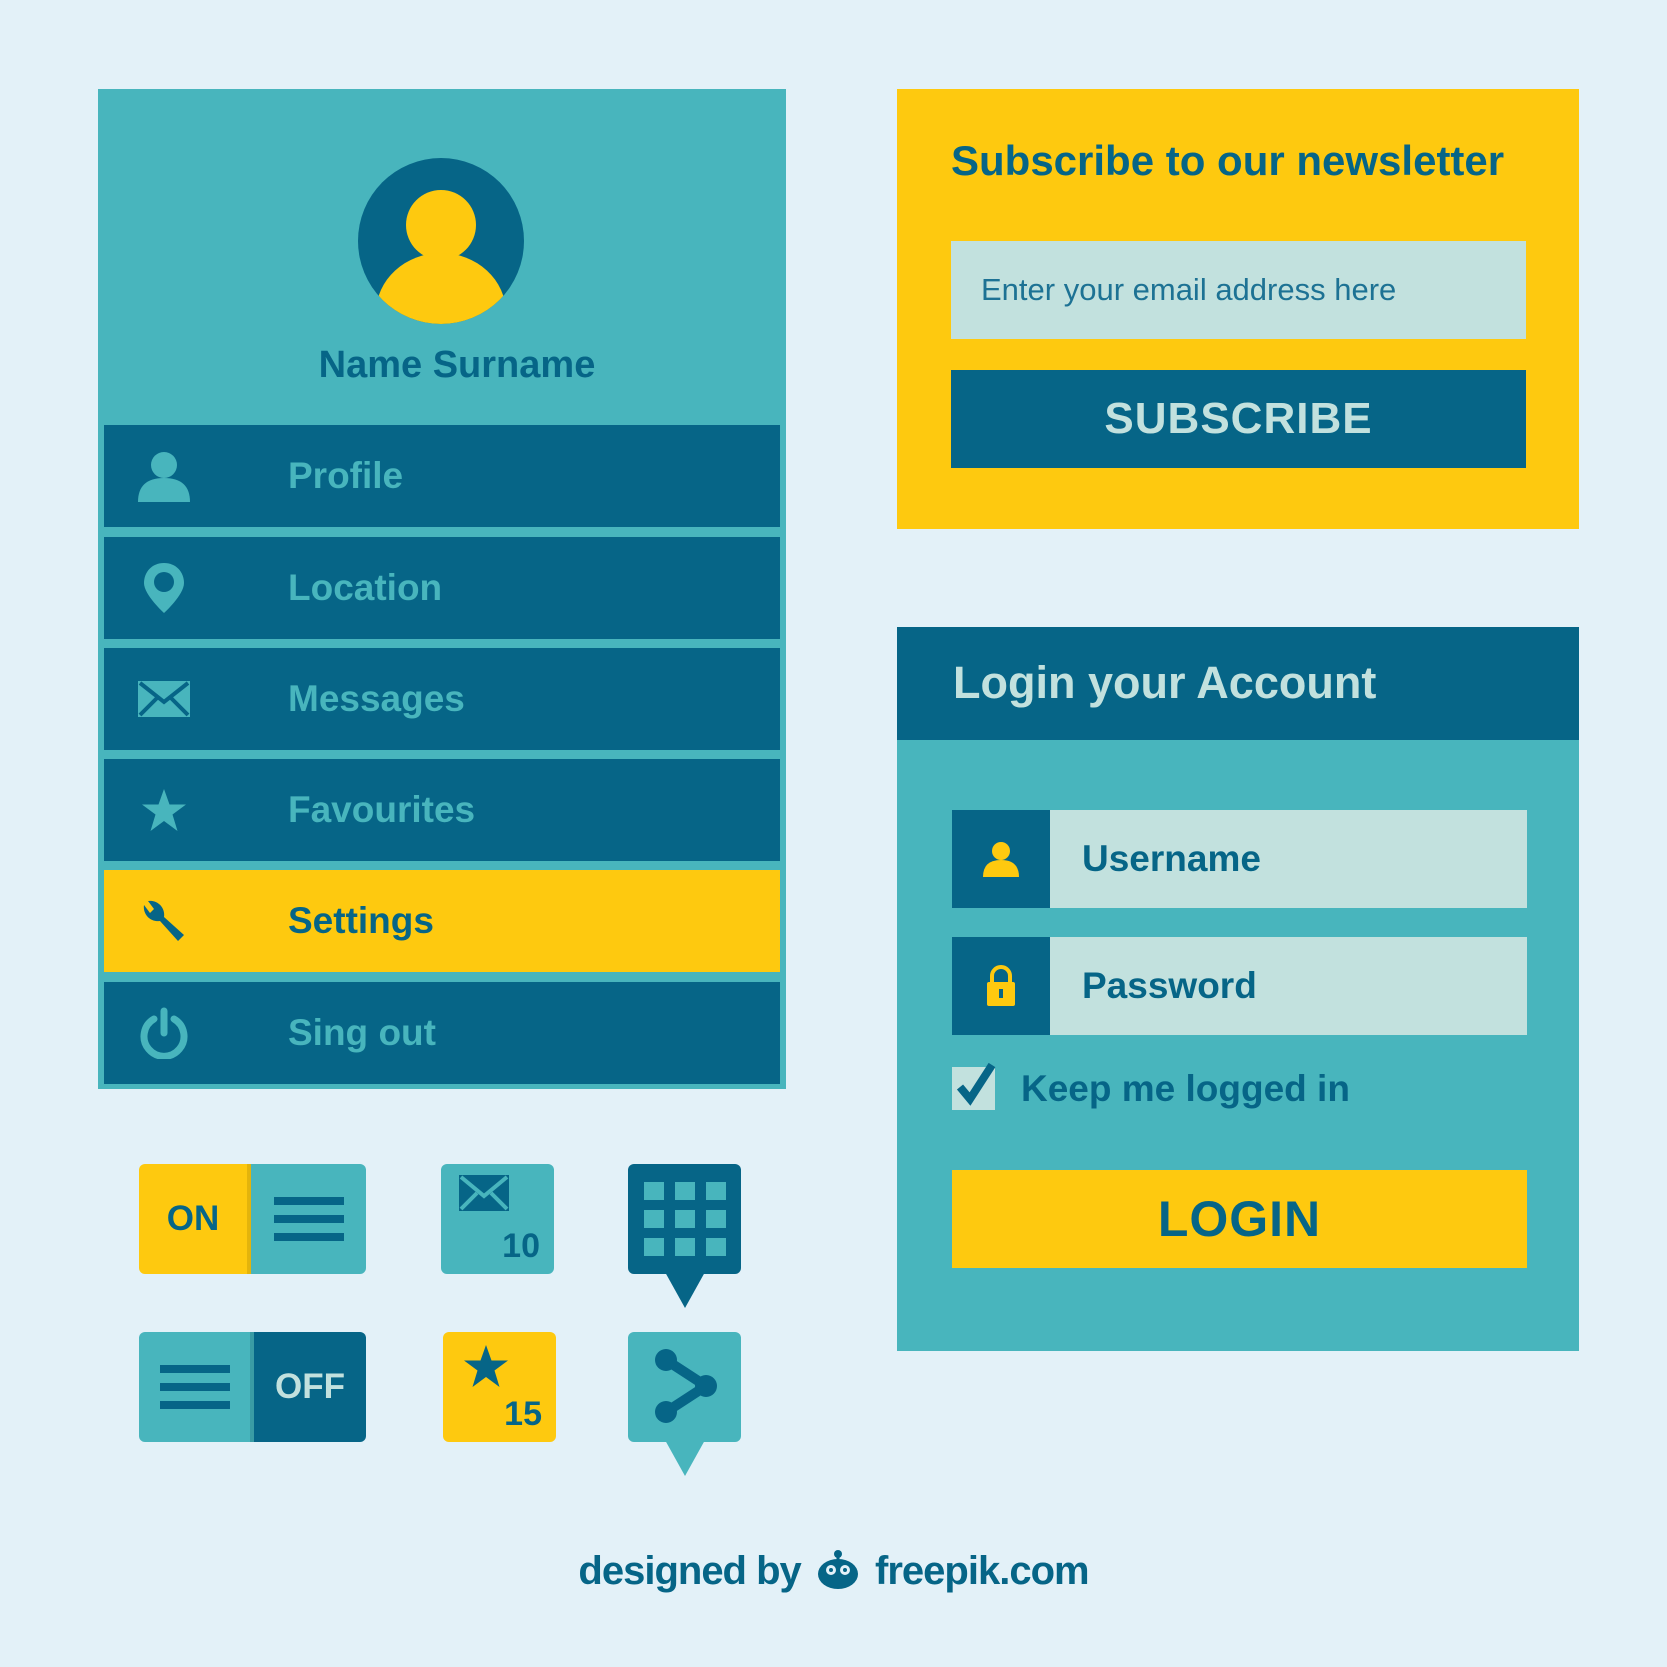 Image resolution: width=1667 pixels, height=1667 pixels. What do you see at coordinates (838, 1574) in the screenshot?
I see `freepik-logo-icon` at bounding box center [838, 1574].